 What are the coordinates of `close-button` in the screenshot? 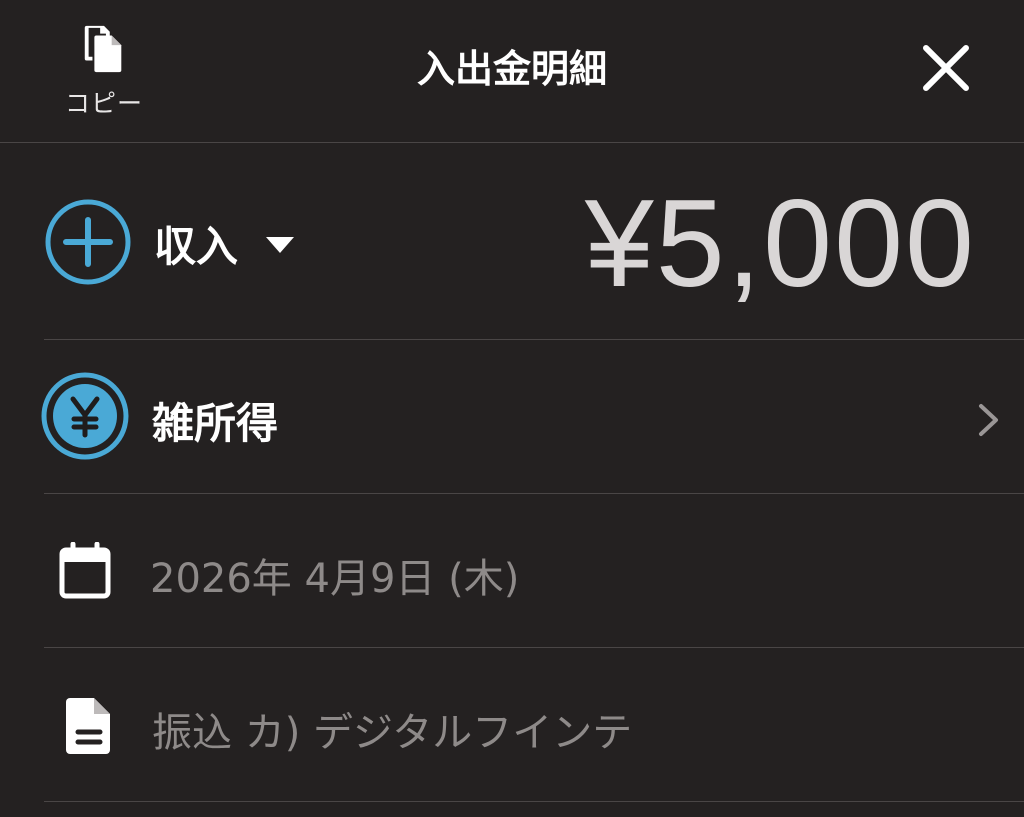 It's located at (946, 68).